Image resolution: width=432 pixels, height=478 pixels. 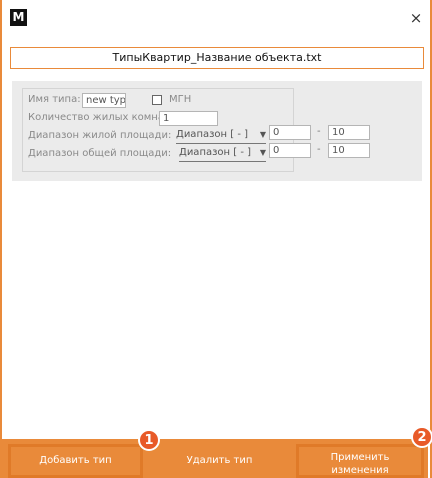 I want to click on type-name-label: Имя типа:, so click(x=54, y=99).